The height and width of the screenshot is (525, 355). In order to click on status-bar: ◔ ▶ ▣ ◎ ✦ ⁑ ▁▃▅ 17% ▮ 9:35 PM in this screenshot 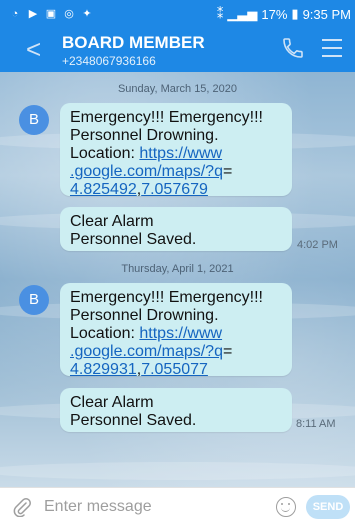, I will do `click(177, 14)`.